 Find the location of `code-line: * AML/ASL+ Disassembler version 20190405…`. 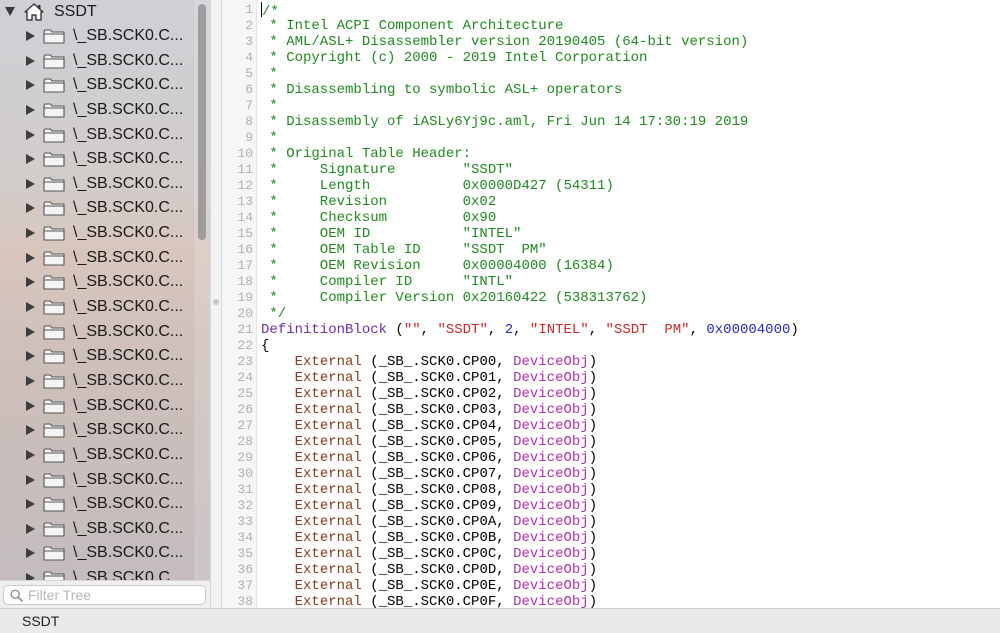

code-line: * AML/ASL+ Disassembler version 20190405… is located at coordinates (504, 42).